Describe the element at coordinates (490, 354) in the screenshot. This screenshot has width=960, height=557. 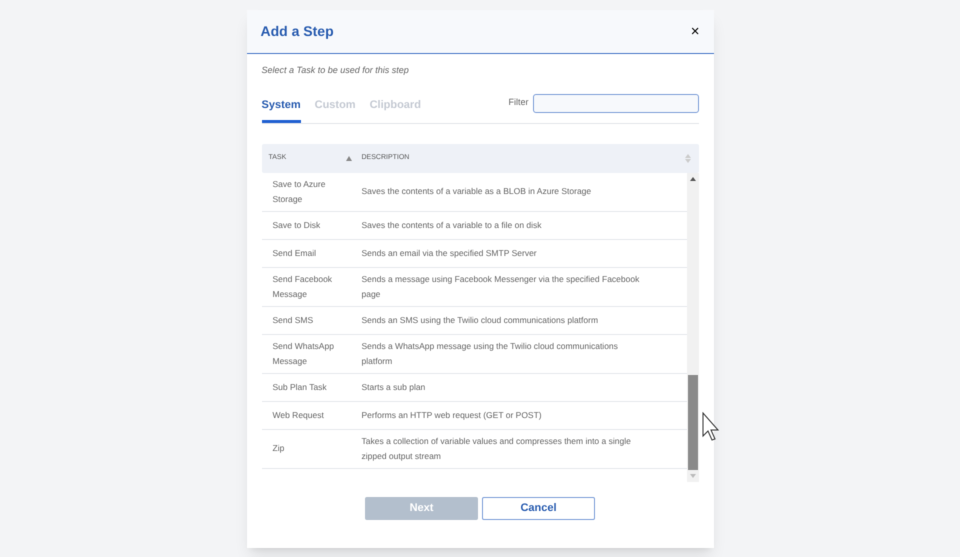
I see `table-cell-text: Sends a WhatsApp message using the Twilio cloud communications platform` at that location.